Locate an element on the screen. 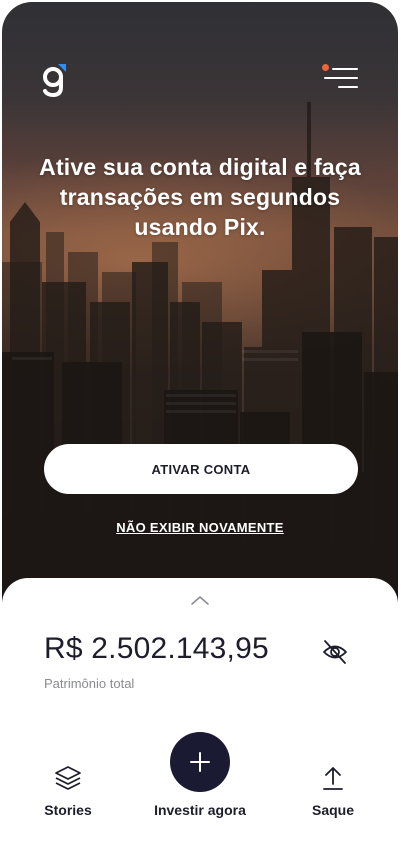  eye-off-icon is located at coordinates (335, 652).